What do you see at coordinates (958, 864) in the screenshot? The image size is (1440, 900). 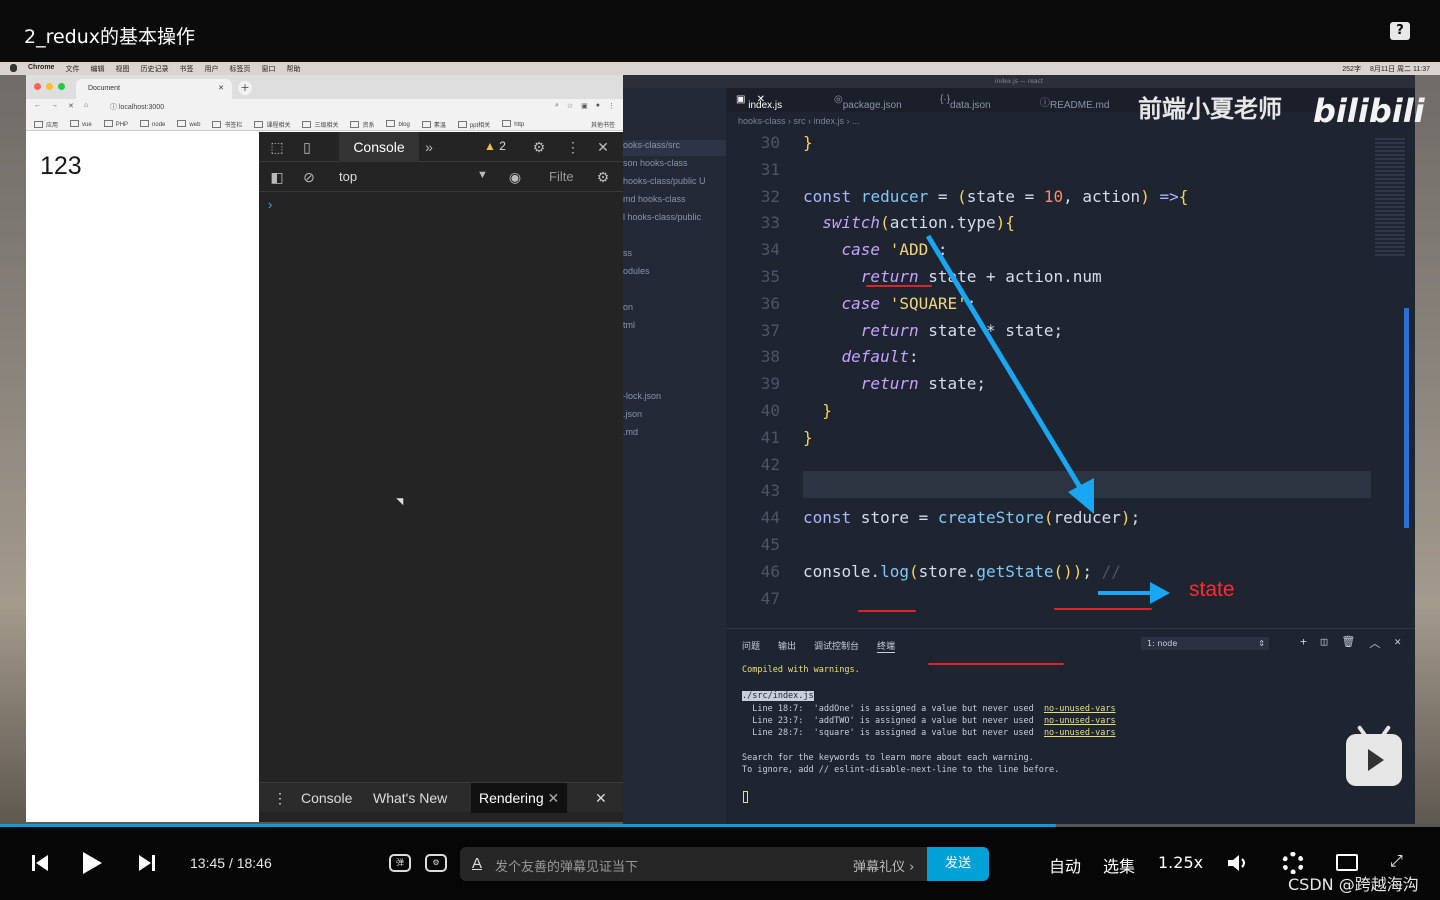 I see `send-button: 发送` at bounding box center [958, 864].